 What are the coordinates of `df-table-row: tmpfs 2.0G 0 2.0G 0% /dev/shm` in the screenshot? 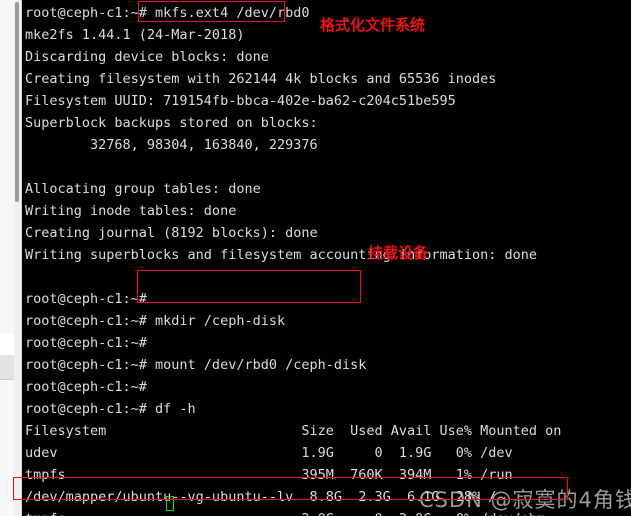 It's located at (328, 512).